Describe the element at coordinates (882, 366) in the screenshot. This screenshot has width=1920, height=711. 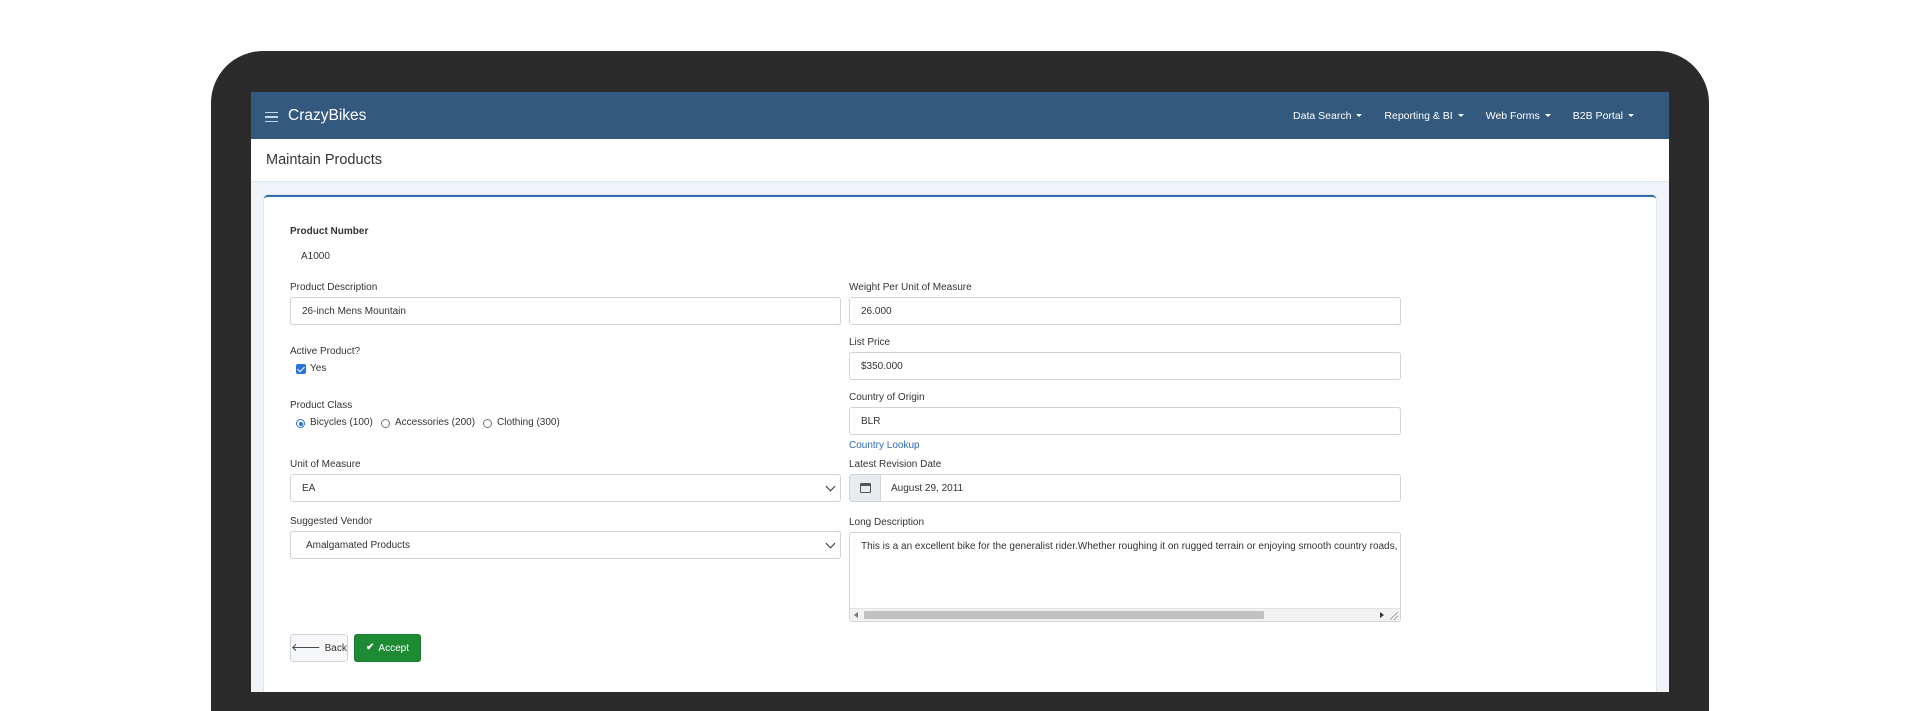
I see `list-price-value: $350.000` at that location.